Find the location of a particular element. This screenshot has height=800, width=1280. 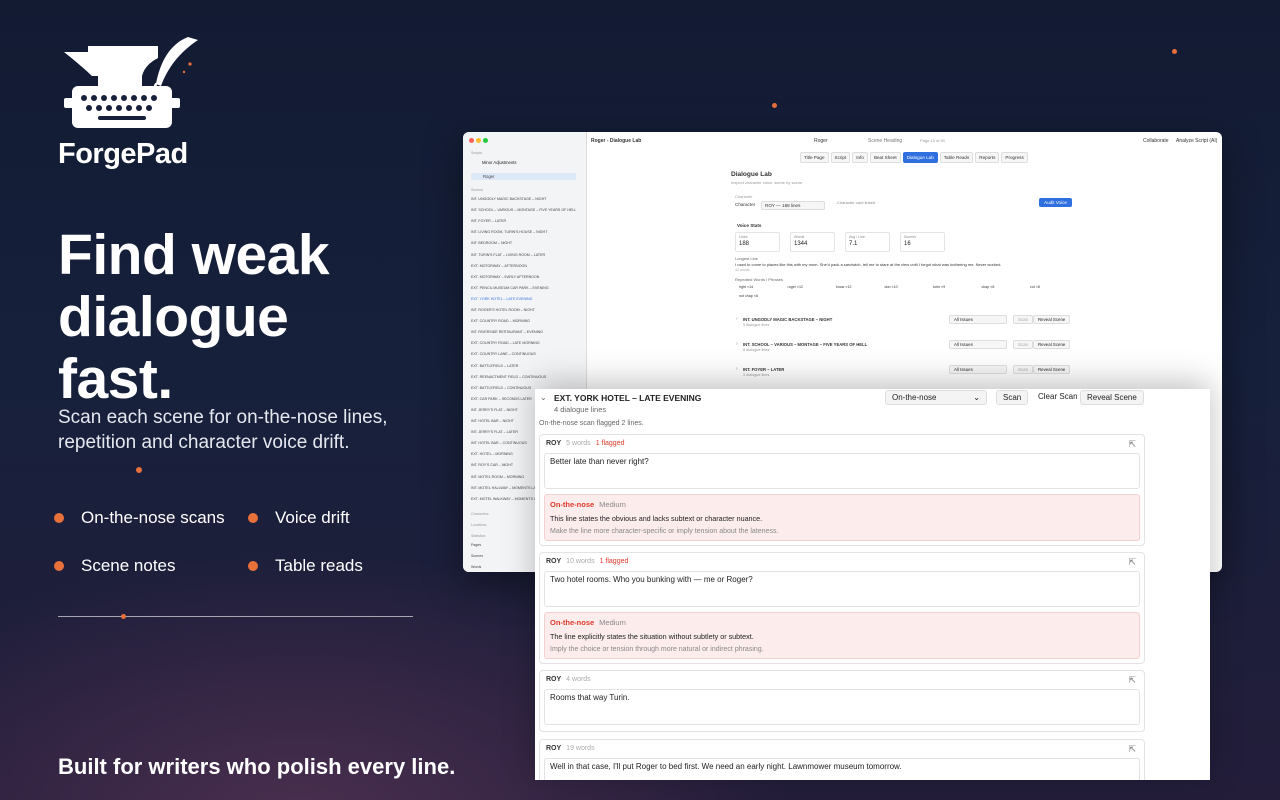

sidebar-item-scene: EXT. MOTORWAY – AFTERNOON is located at coordinates (526, 266).